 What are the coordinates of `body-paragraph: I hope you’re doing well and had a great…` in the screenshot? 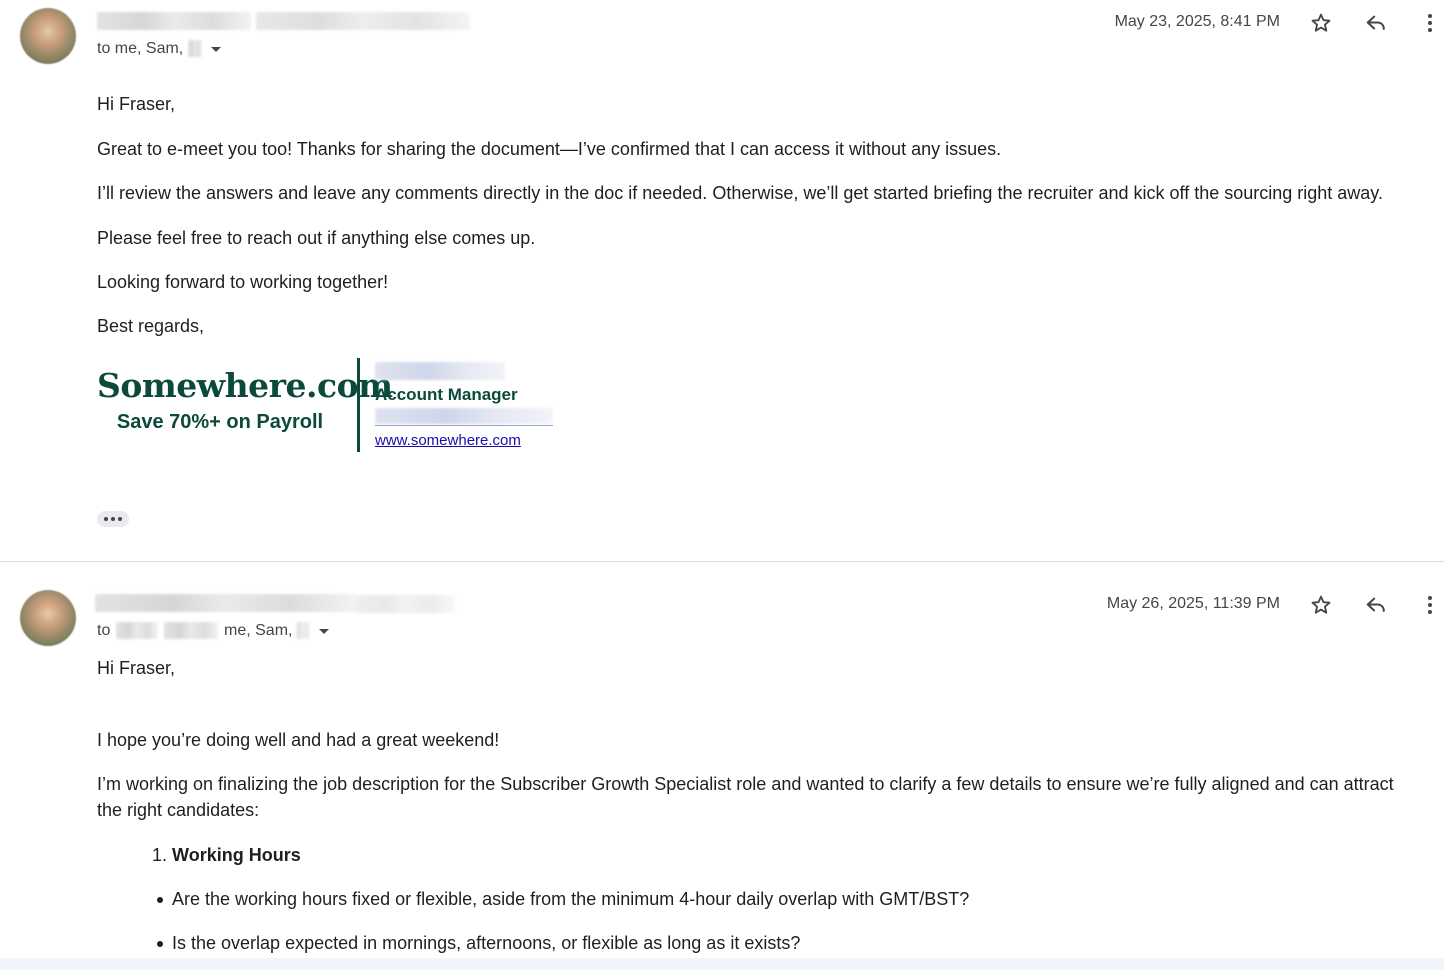 It's located at (298, 740).